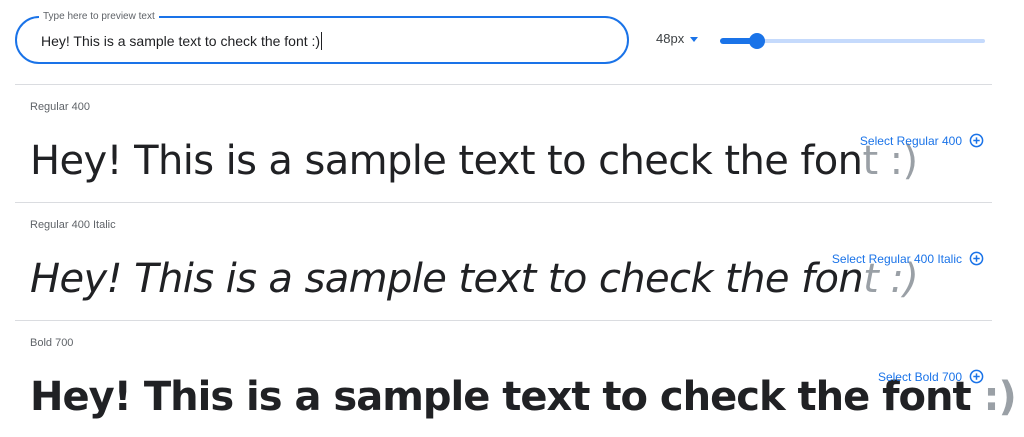  Describe the element at coordinates (73, 225) in the screenshot. I see `style-name: Regular 400 Italic` at that location.